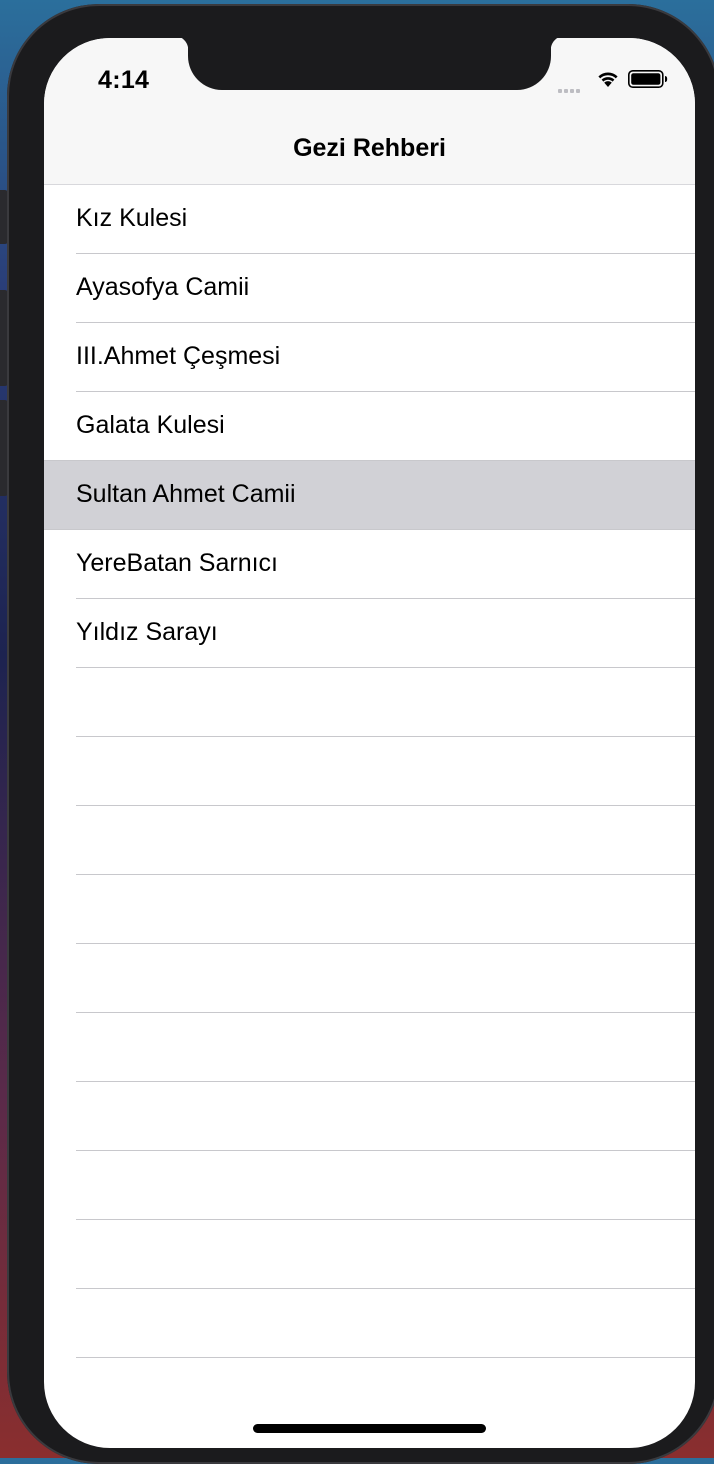  Describe the element at coordinates (177, 563) in the screenshot. I see `place-label: YereBatan Sarnıcı` at that location.